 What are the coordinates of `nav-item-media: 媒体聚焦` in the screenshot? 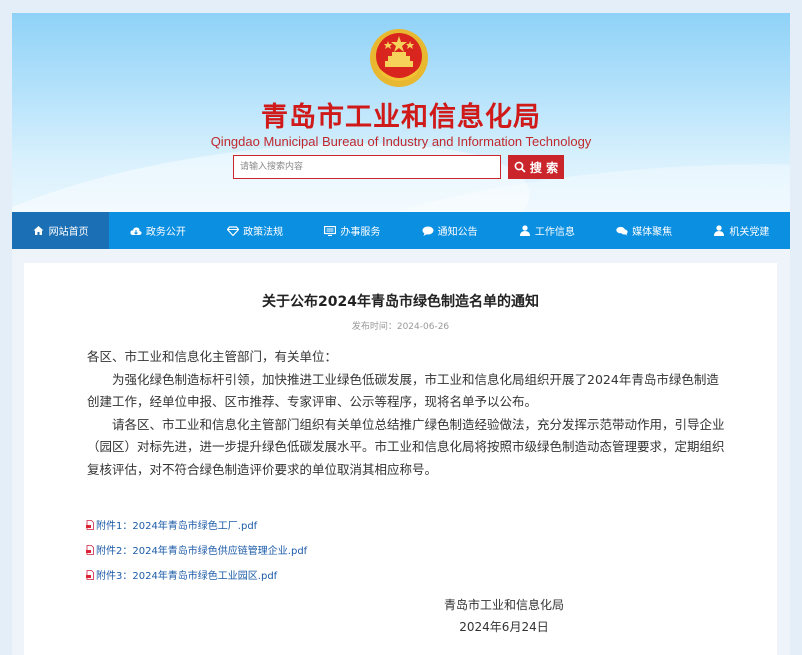 It's located at (644, 230).